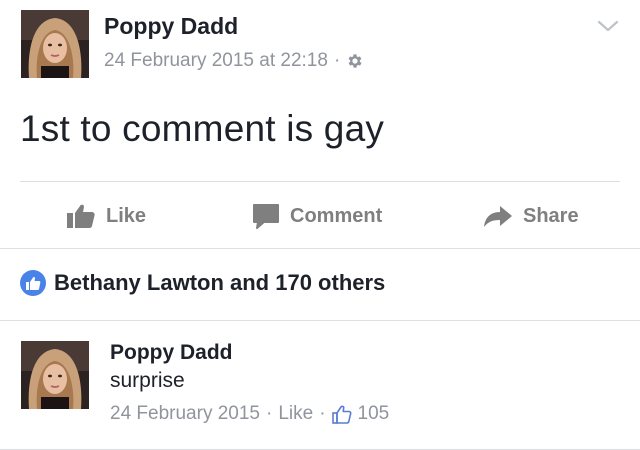  Describe the element at coordinates (374, 414) in the screenshot. I see `comment-like-count: 105` at that location.